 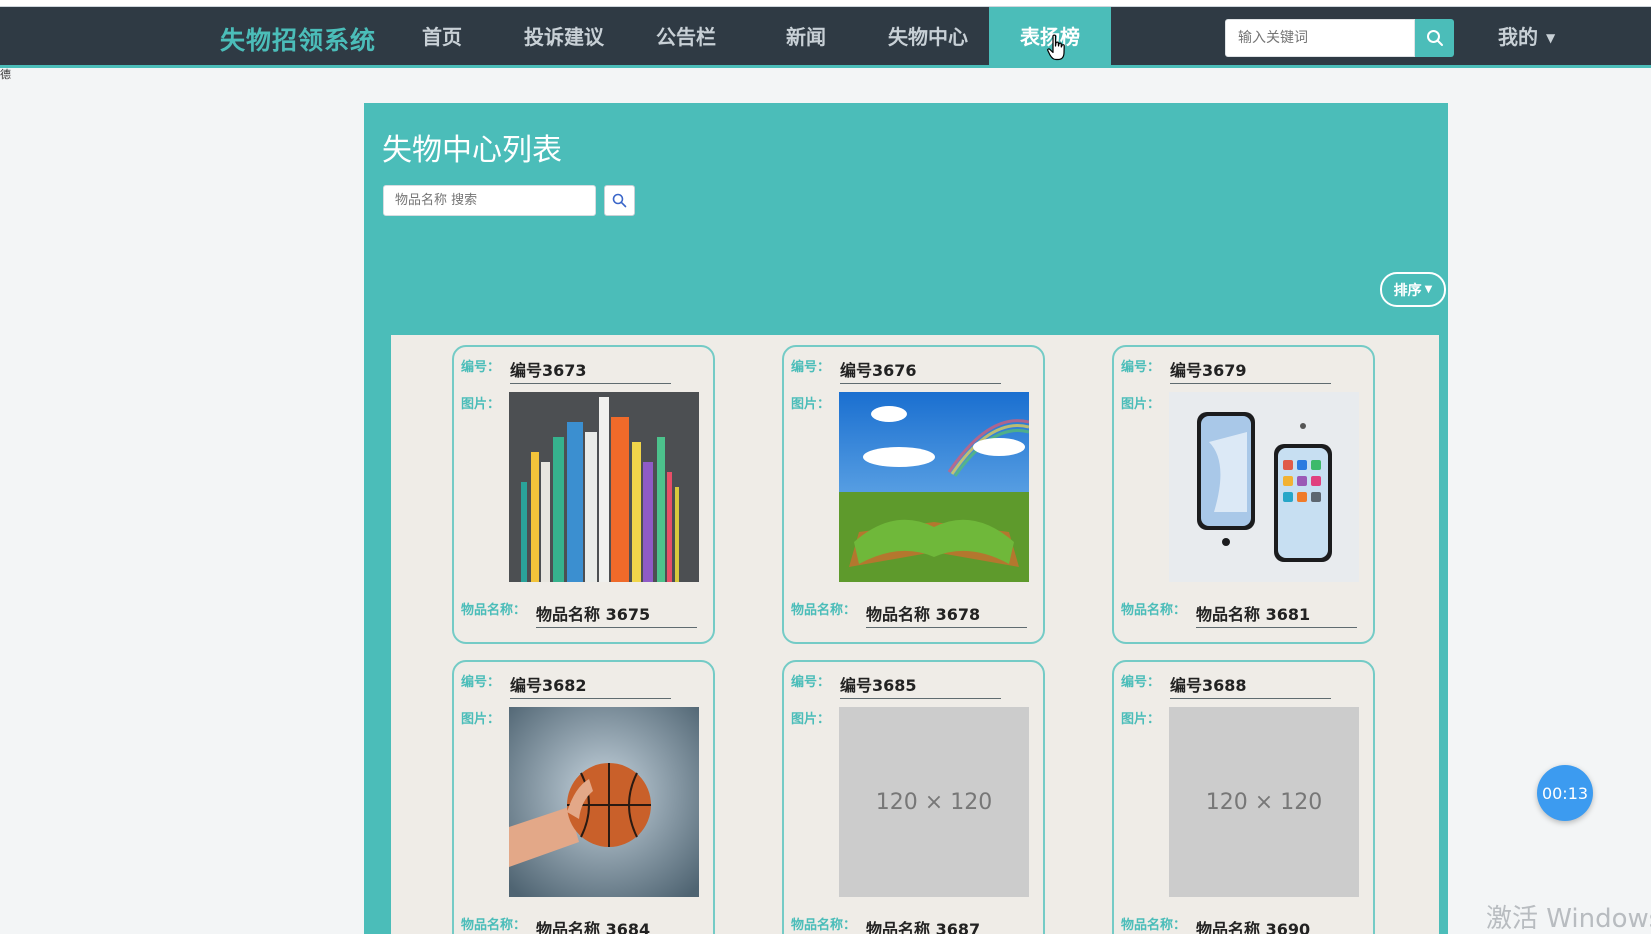 I want to click on item-name: 物品名称 3684, so click(x=616, y=925).